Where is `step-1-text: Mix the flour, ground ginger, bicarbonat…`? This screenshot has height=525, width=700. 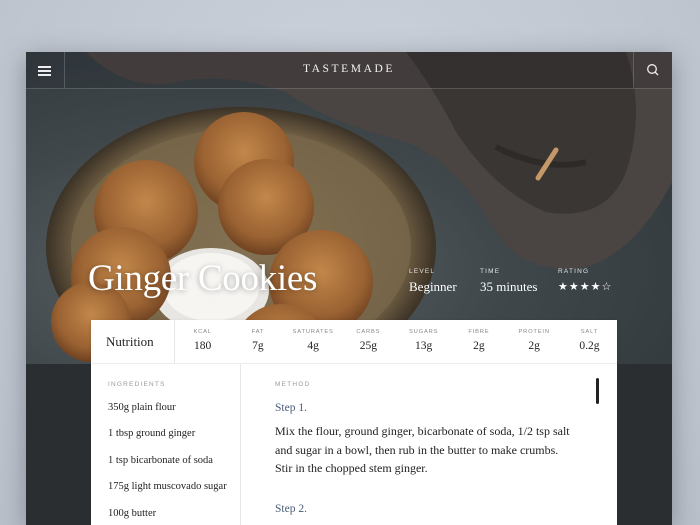
step-1-text: Mix the flour, ground ginger, bicarbonat… is located at coordinates (422, 450).